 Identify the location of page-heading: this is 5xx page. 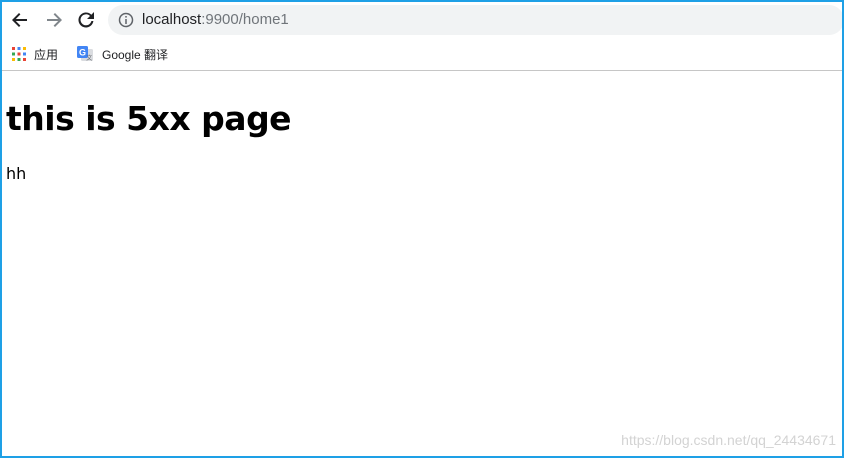
(149, 118).